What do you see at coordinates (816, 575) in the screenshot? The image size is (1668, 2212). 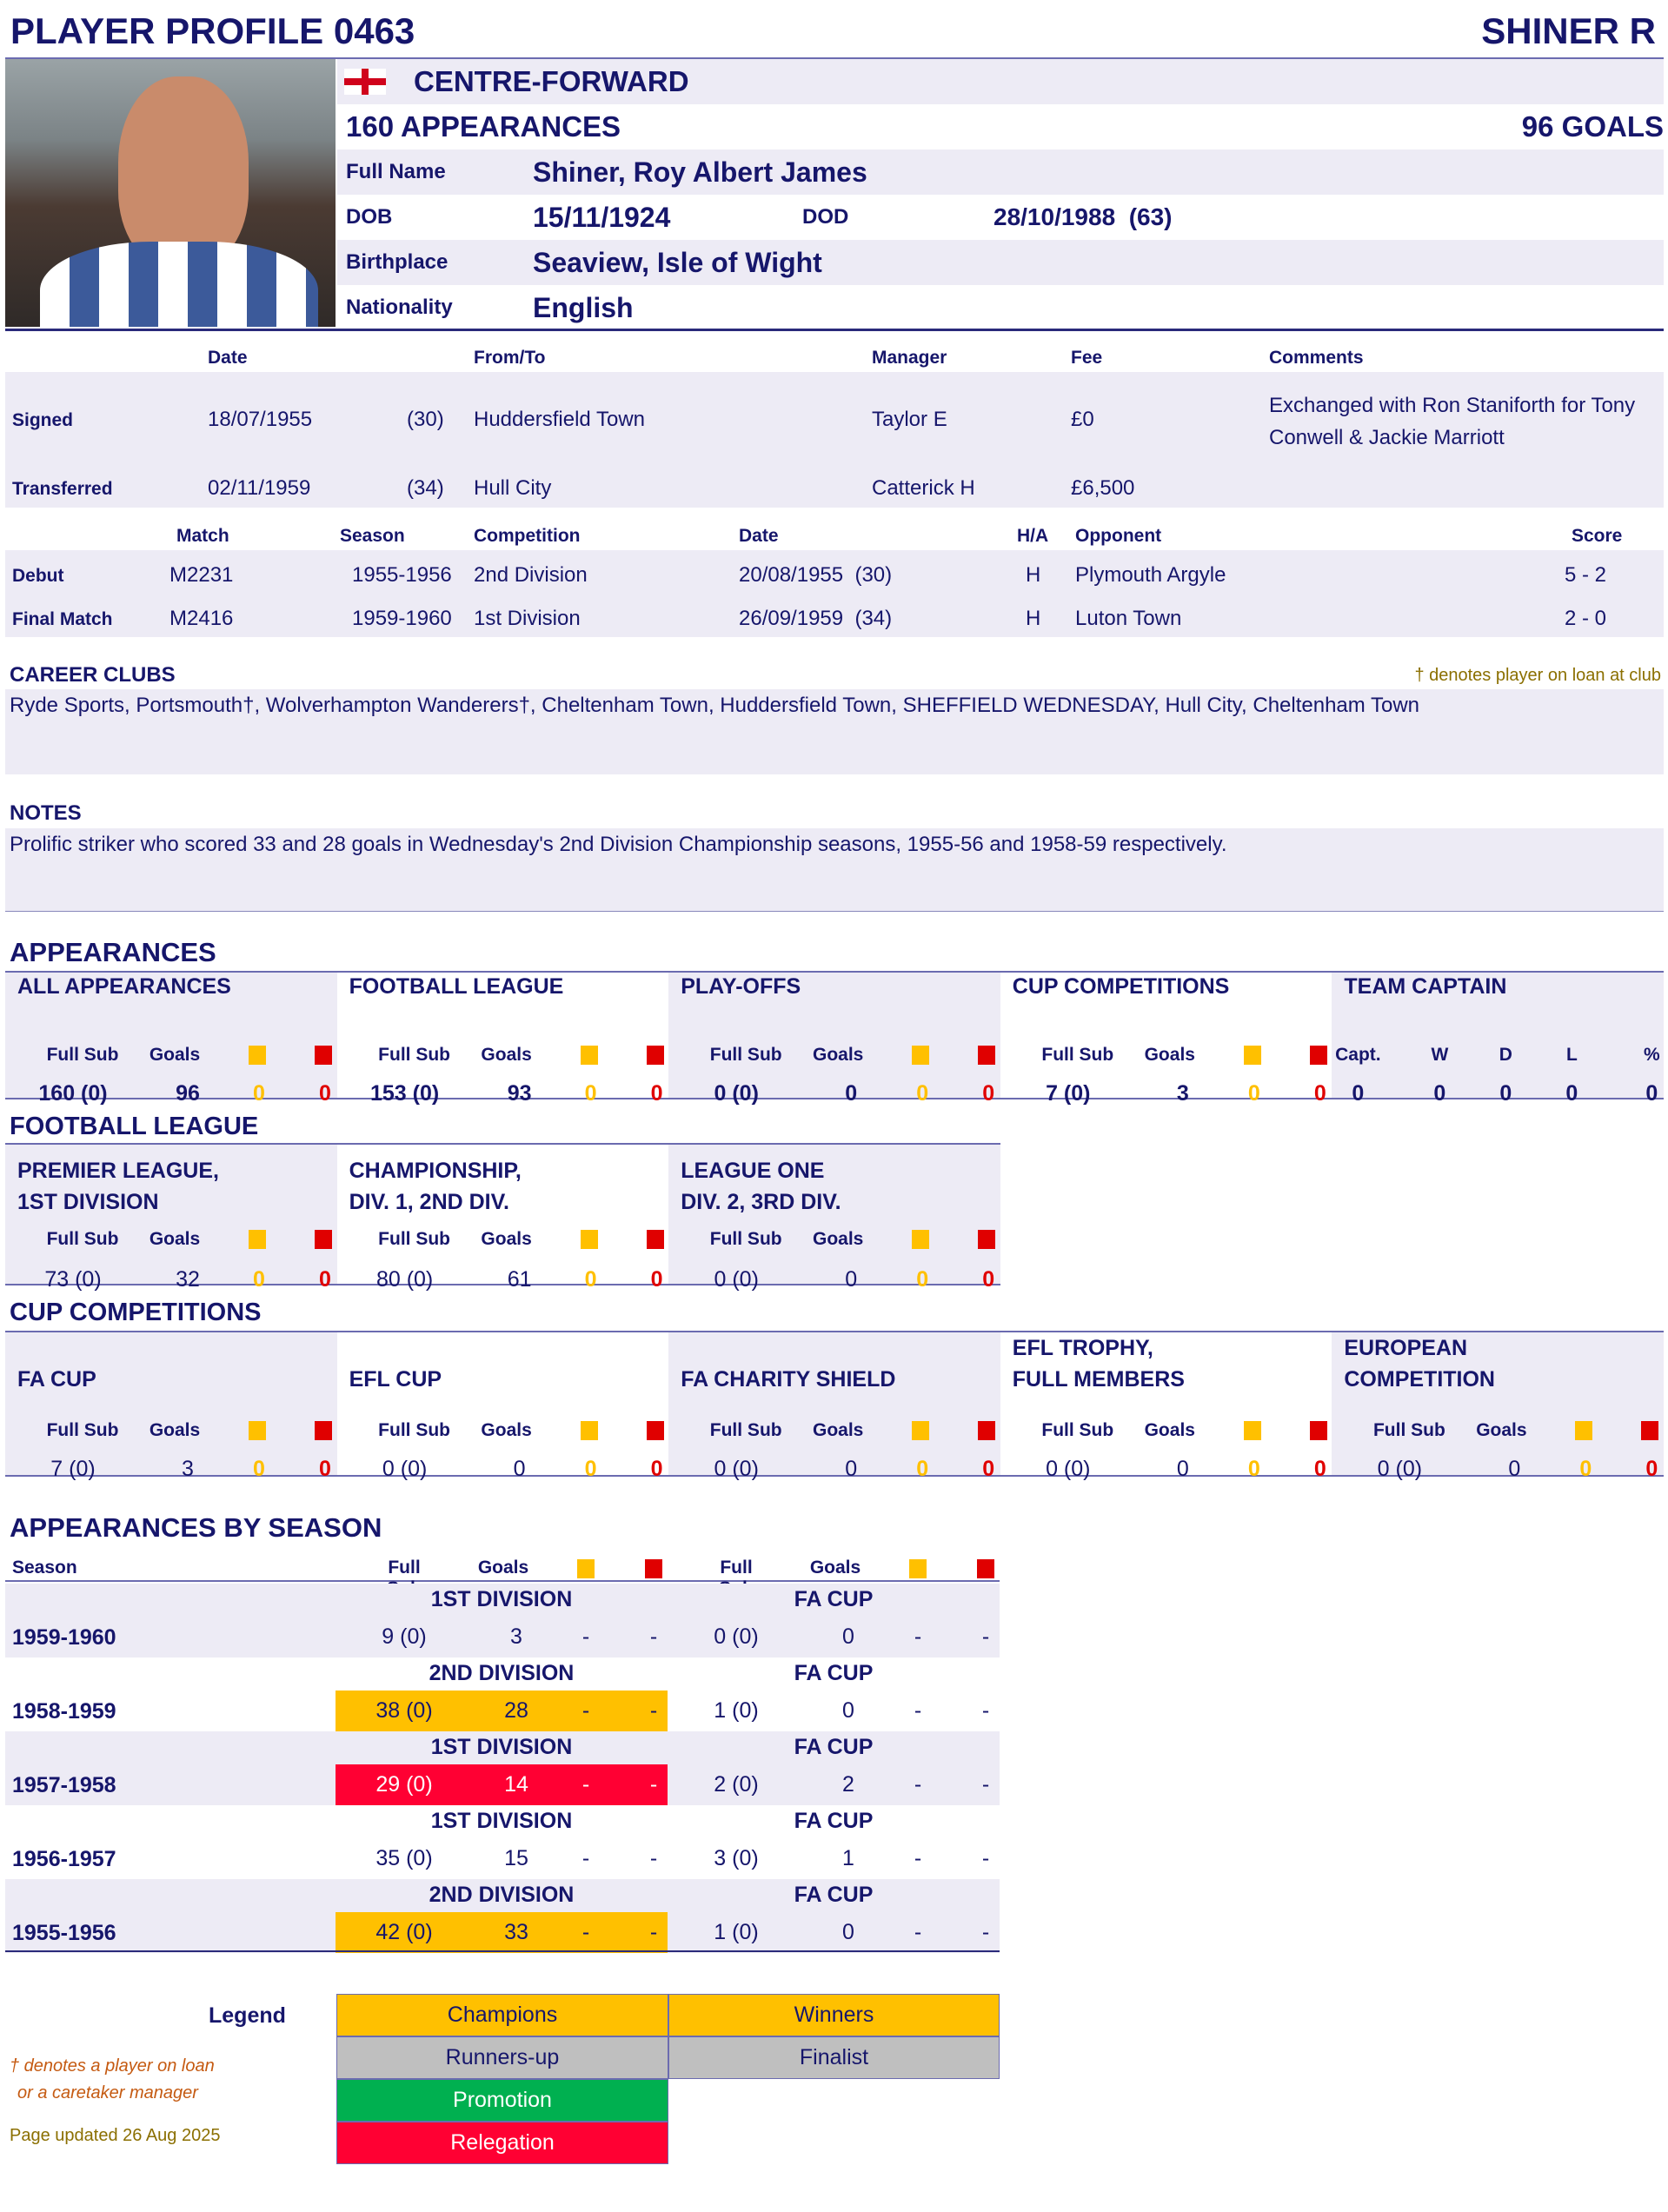 I see `match-date: 20/08/1955 (30)` at bounding box center [816, 575].